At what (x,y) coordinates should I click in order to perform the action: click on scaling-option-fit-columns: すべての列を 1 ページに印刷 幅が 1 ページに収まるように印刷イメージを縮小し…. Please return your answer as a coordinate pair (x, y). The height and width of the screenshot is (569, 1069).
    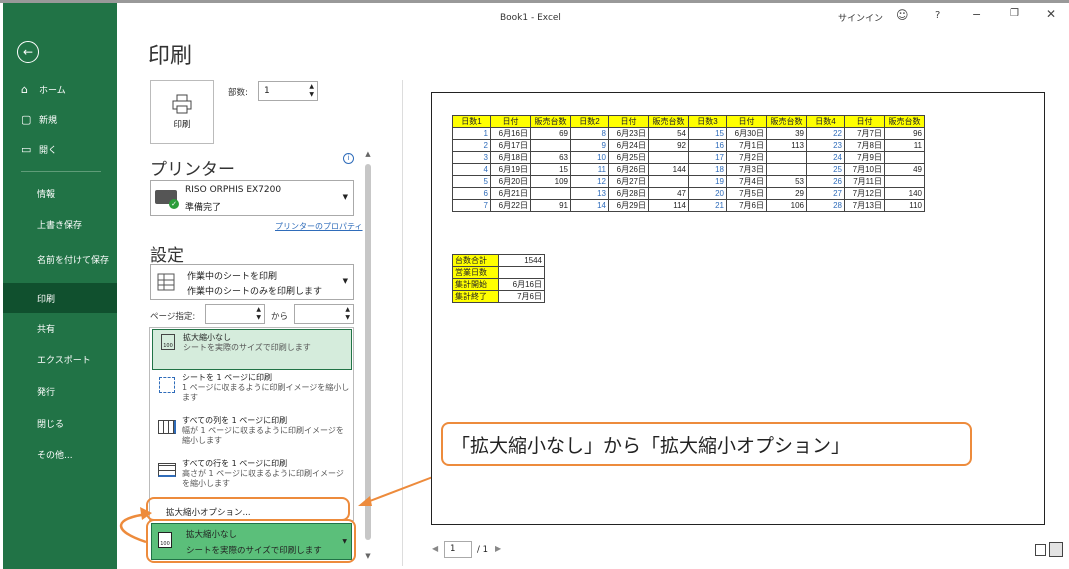
    Looking at the image, I should click on (252, 436).